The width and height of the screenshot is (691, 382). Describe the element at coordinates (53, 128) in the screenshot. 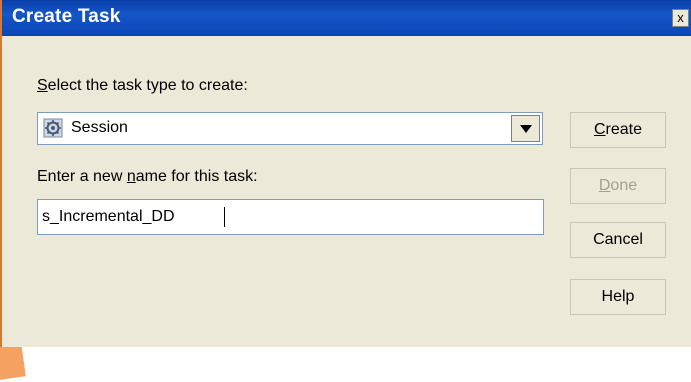

I see `session-gear-icon` at that location.